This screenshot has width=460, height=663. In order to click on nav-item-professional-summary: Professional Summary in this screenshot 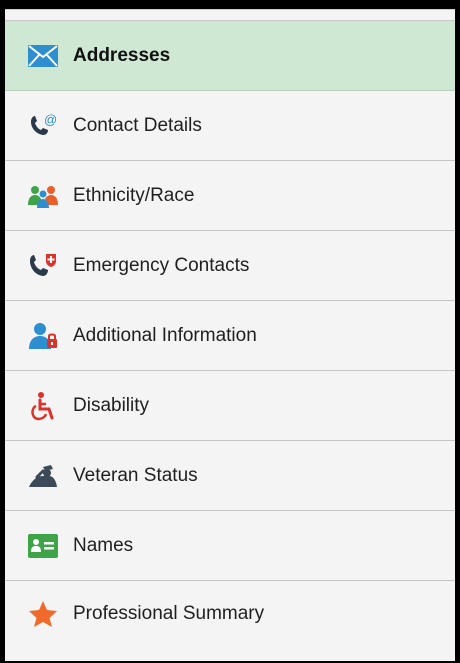, I will do `click(230, 613)`.